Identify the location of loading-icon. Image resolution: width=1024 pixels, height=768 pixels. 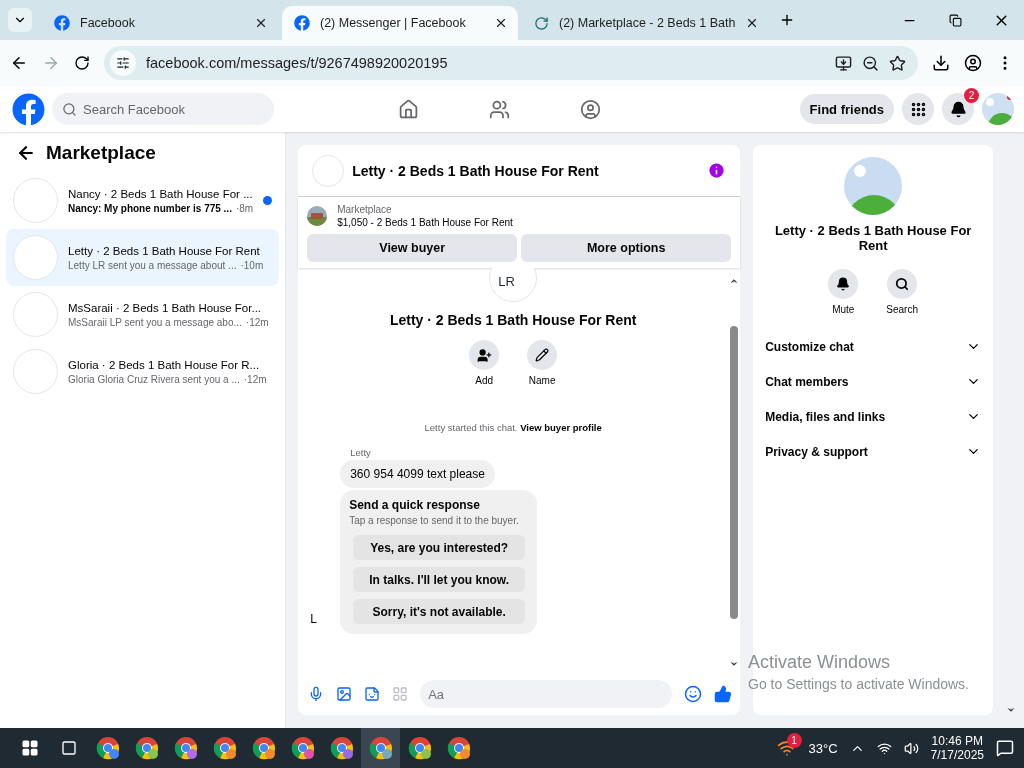
(541, 23).